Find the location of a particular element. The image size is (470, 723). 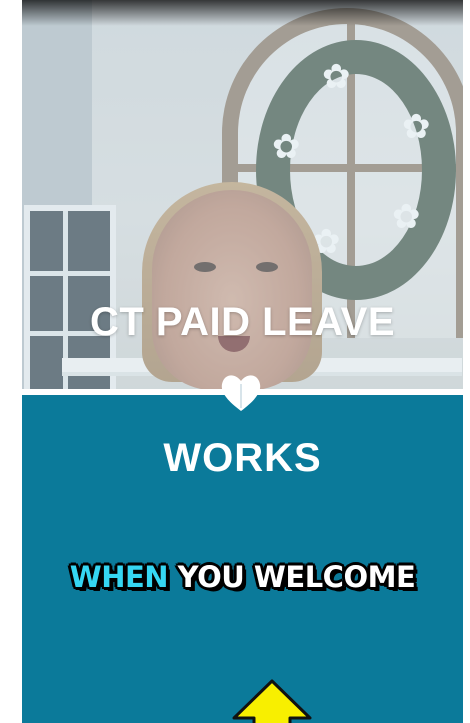

headline-bottom: WORKS is located at coordinates (242, 458).